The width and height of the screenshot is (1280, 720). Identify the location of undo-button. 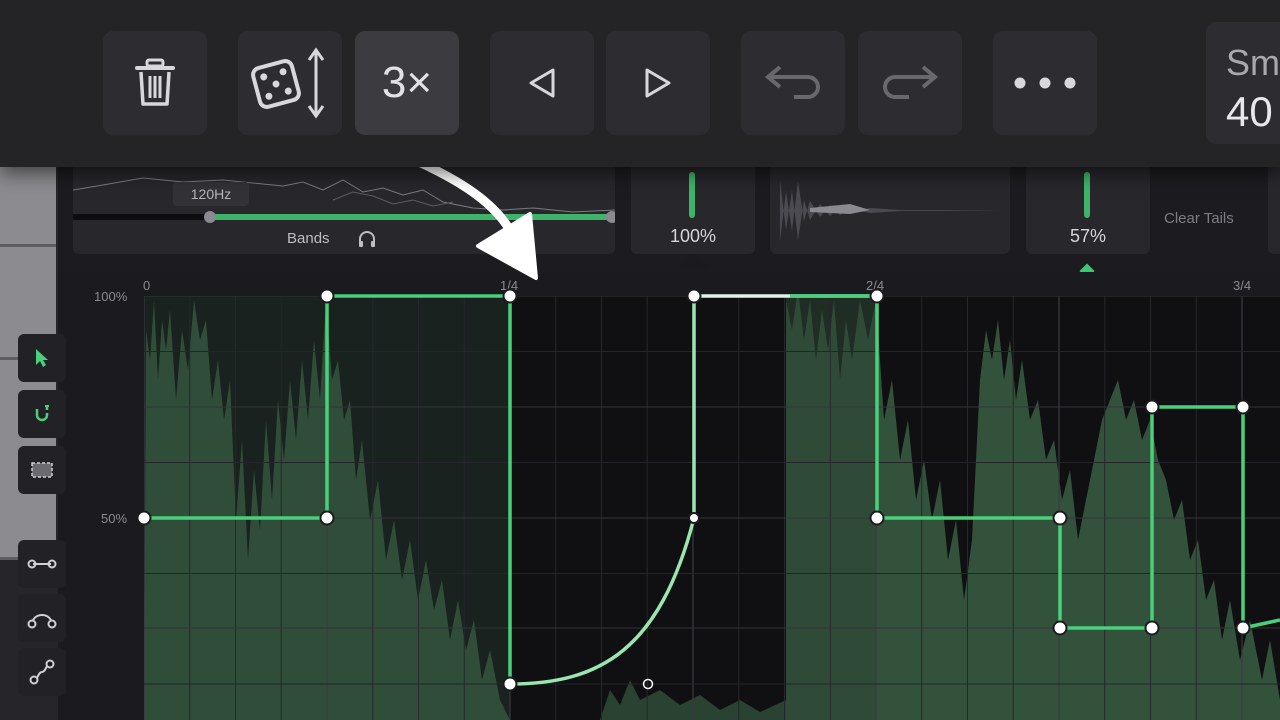
(793, 83).